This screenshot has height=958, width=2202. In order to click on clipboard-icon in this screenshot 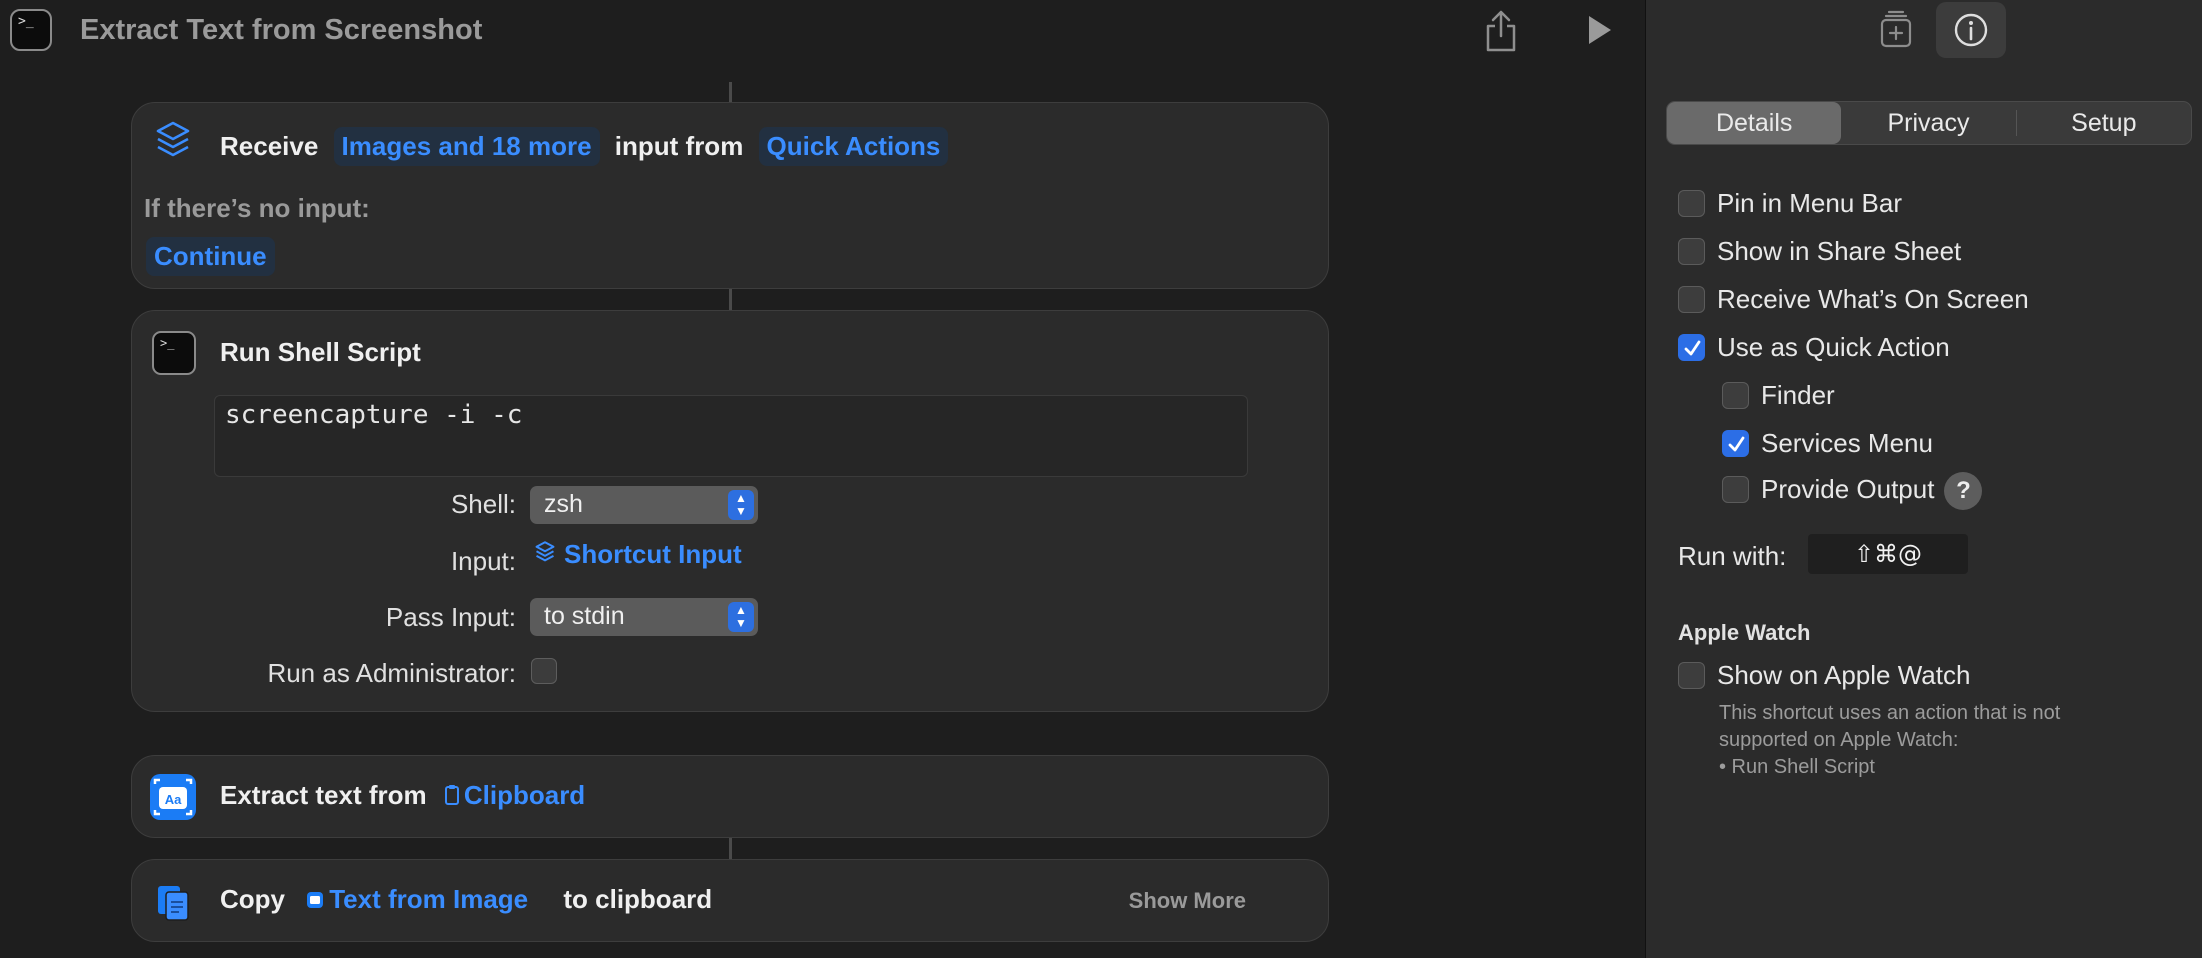, I will do `click(451, 795)`.